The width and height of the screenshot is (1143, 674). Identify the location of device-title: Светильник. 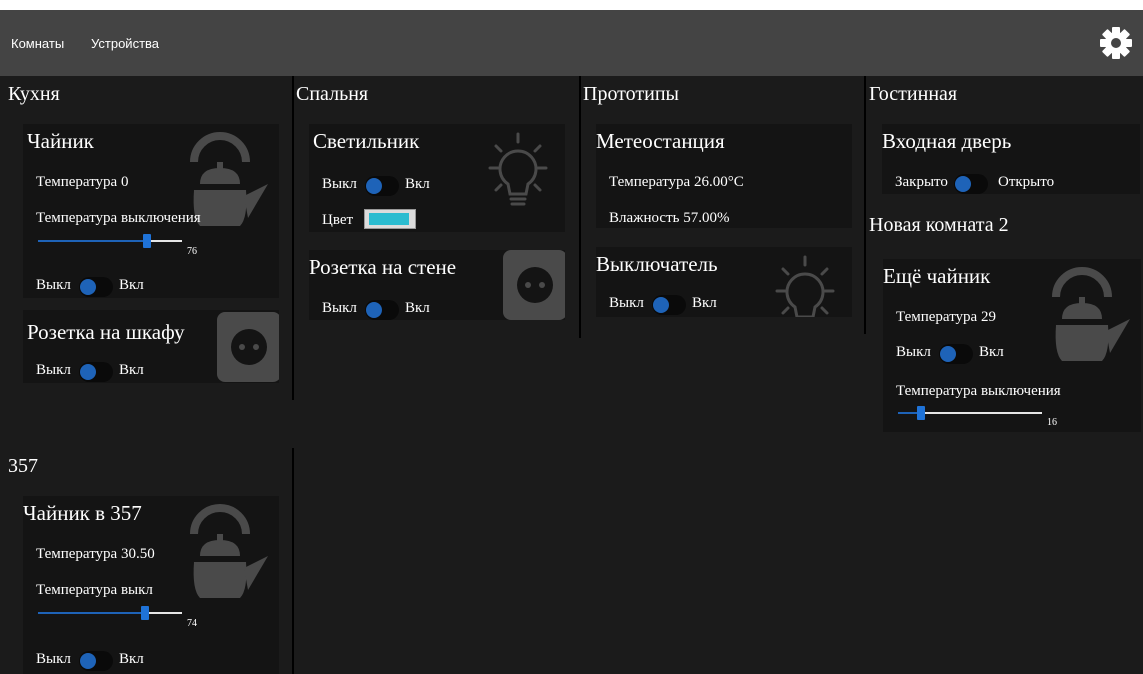
(366, 141).